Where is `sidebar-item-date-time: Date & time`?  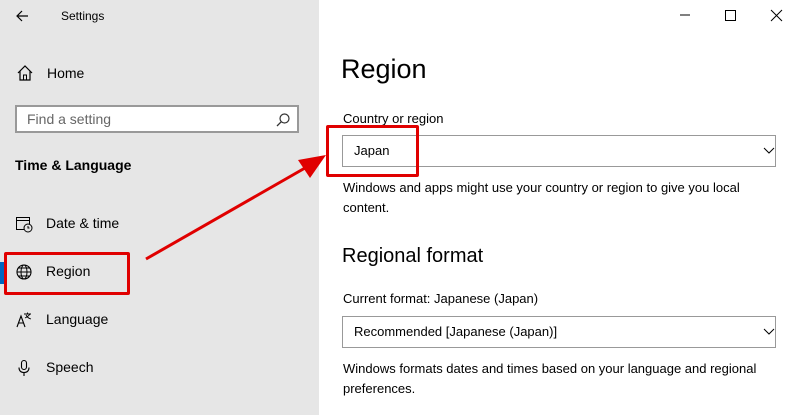 sidebar-item-date-time: Date & time is located at coordinates (159, 224).